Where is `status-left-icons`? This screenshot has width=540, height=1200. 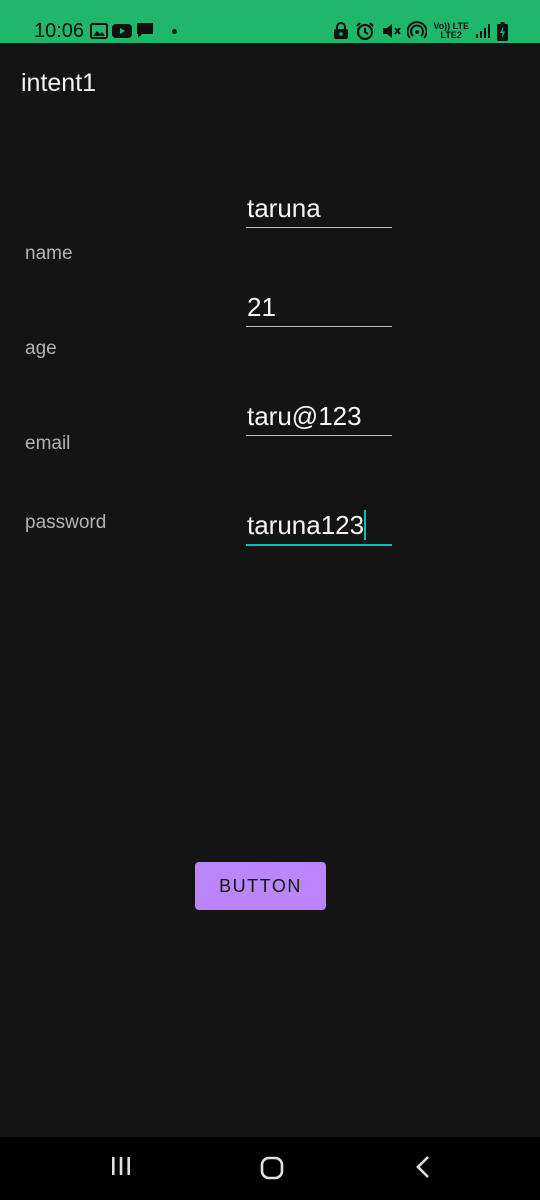
status-left-icons is located at coordinates (133, 31).